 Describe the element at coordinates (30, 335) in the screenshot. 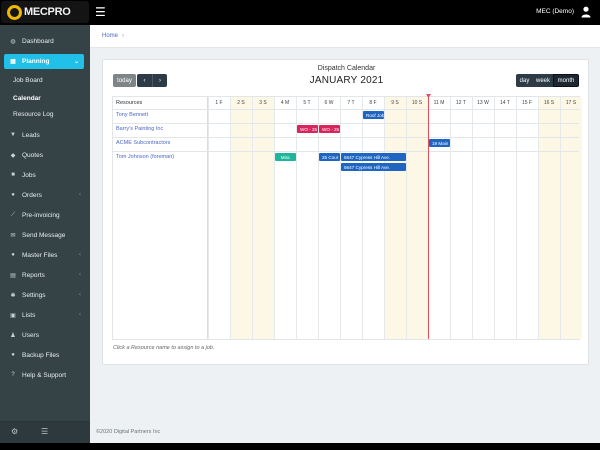

I see `sidebar-item-label: Users` at that location.